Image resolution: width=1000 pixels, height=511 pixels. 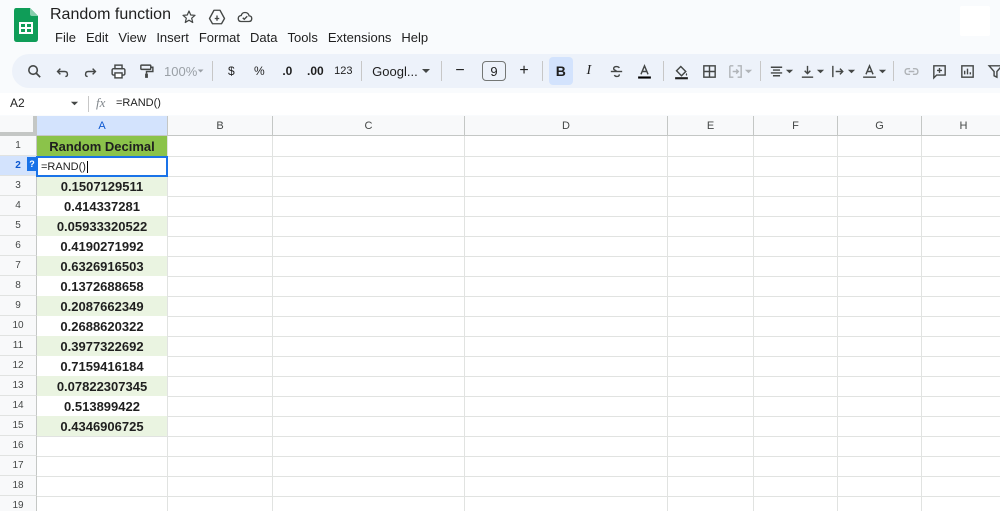 What do you see at coordinates (32, 164) in the screenshot?
I see `formula-help-badge: ?` at bounding box center [32, 164].